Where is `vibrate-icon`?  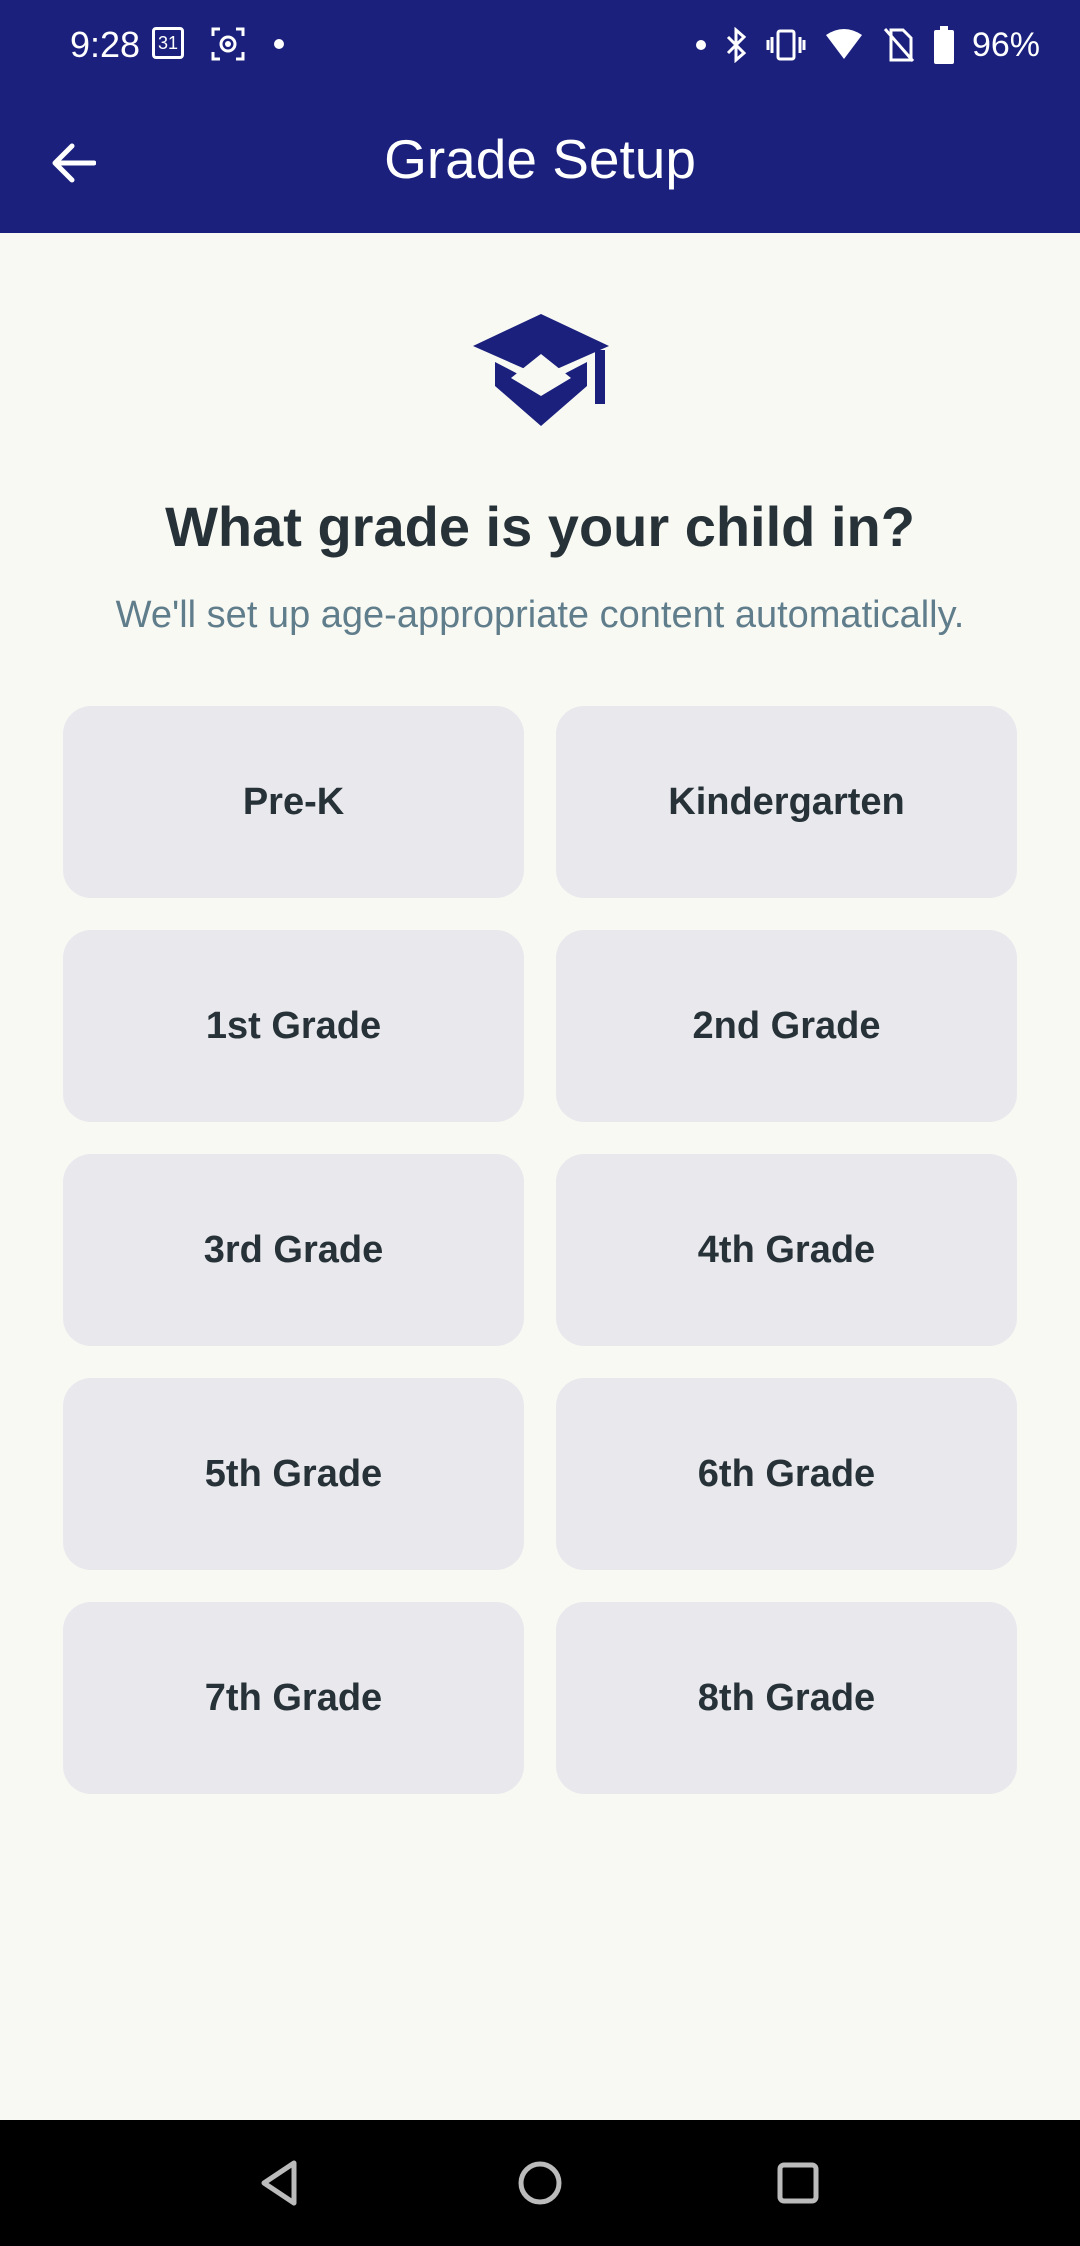 vibrate-icon is located at coordinates (786, 45).